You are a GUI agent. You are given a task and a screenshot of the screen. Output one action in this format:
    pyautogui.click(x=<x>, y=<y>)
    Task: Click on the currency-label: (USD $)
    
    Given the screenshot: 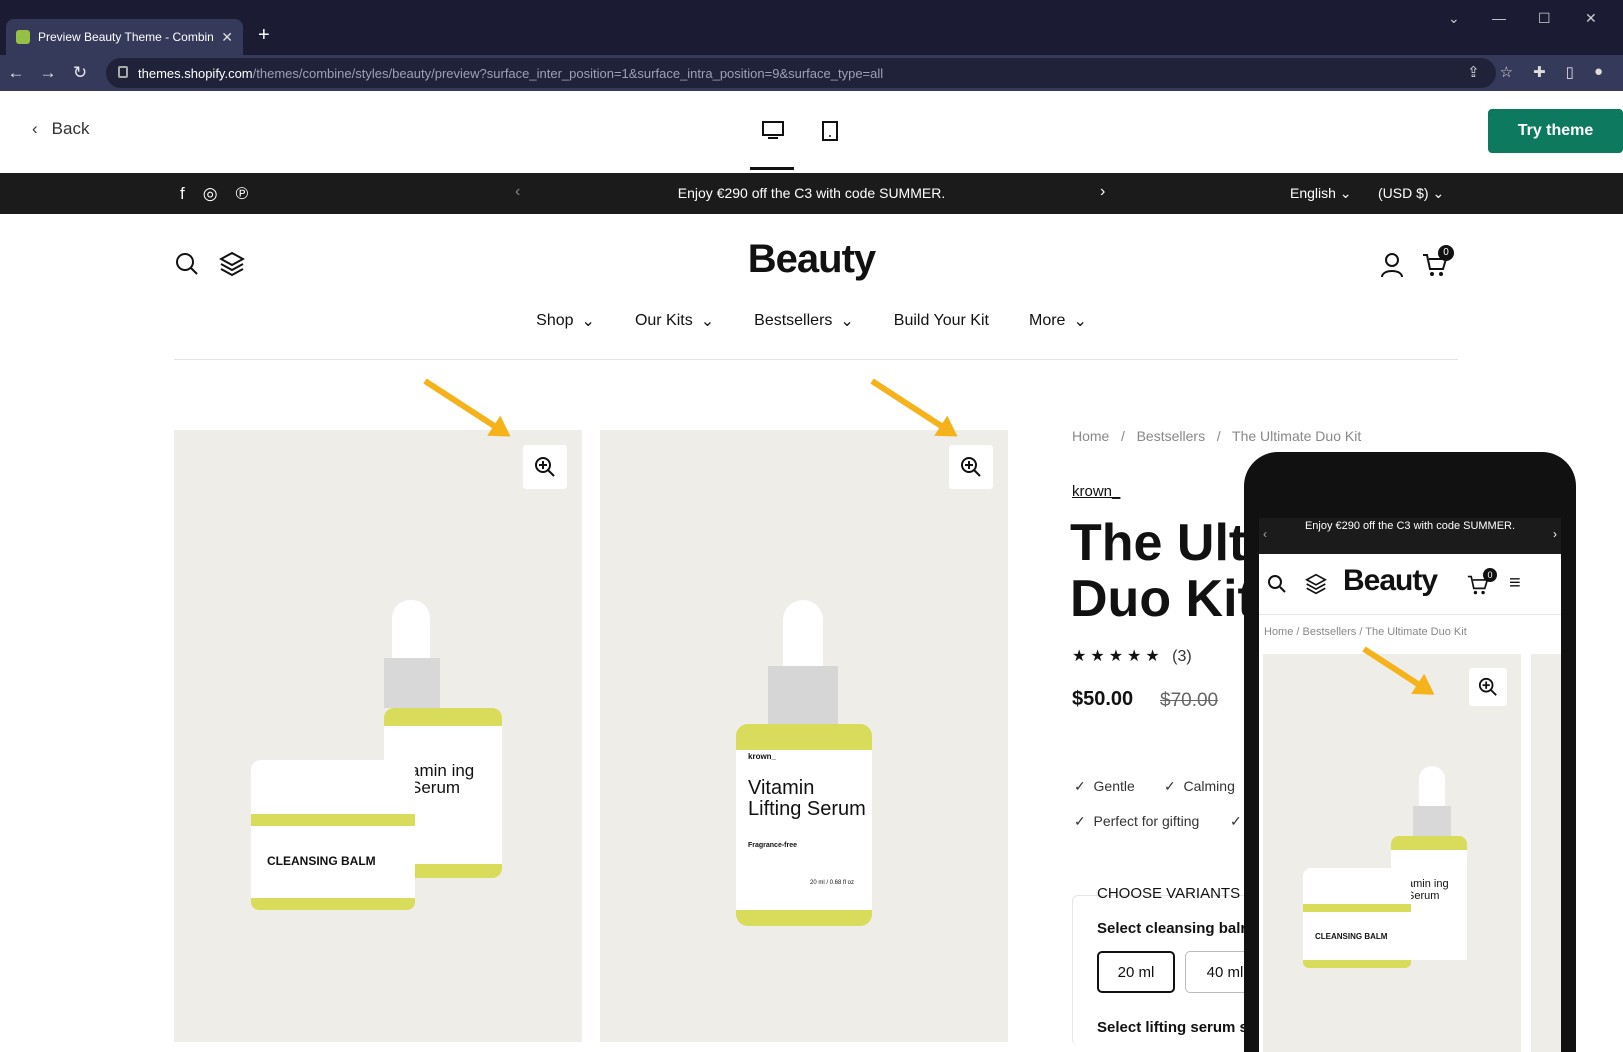 What is the action you would take?
    pyautogui.click(x=1403, y=193)
    